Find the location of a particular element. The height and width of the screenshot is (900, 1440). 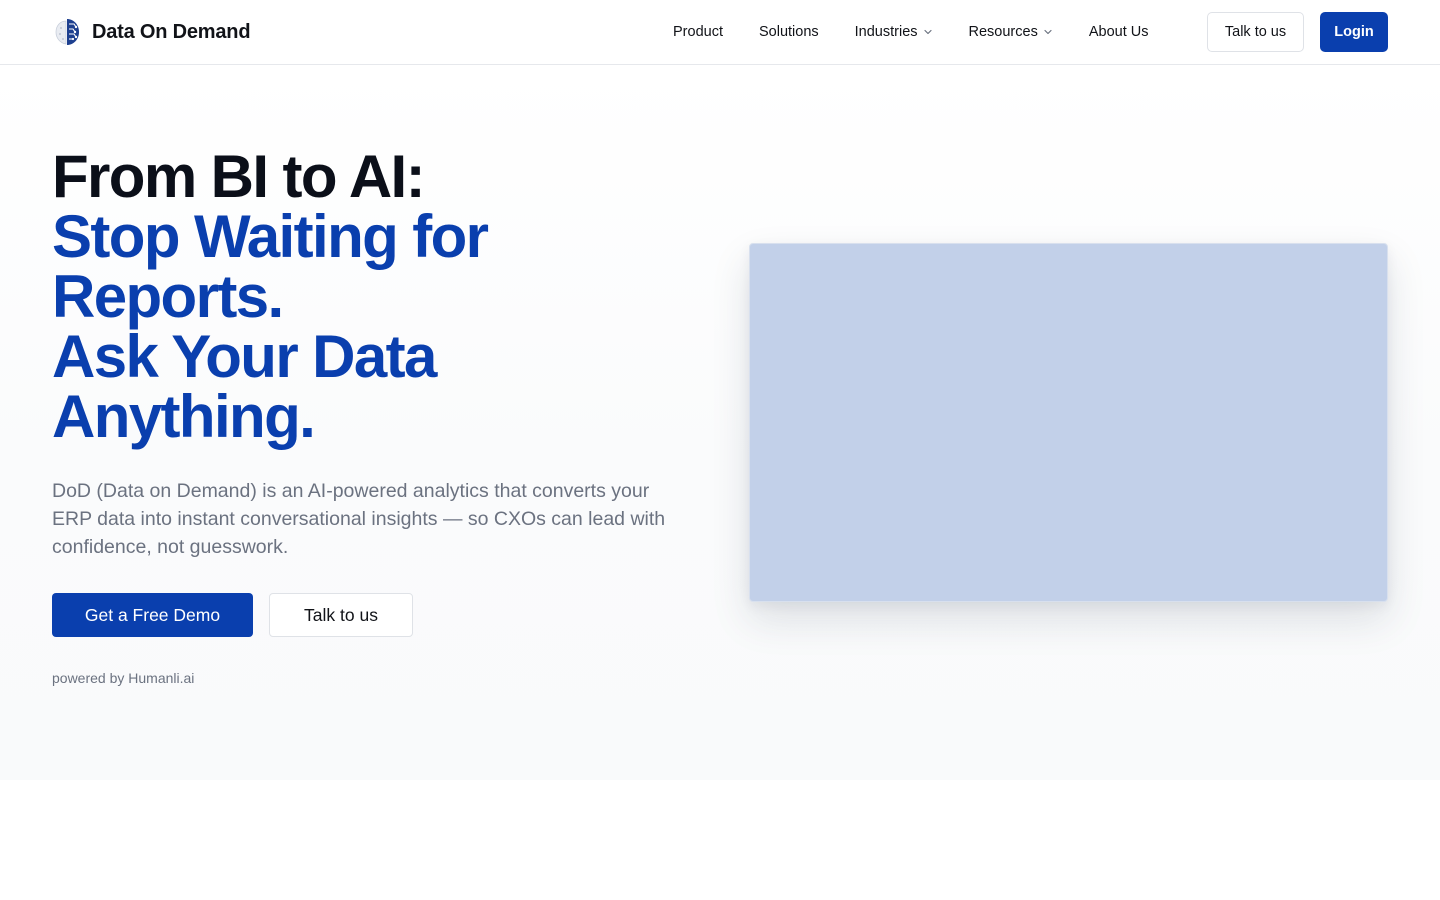

hero-title-line: Stop Waiting for is located at coordinates (270, 236).